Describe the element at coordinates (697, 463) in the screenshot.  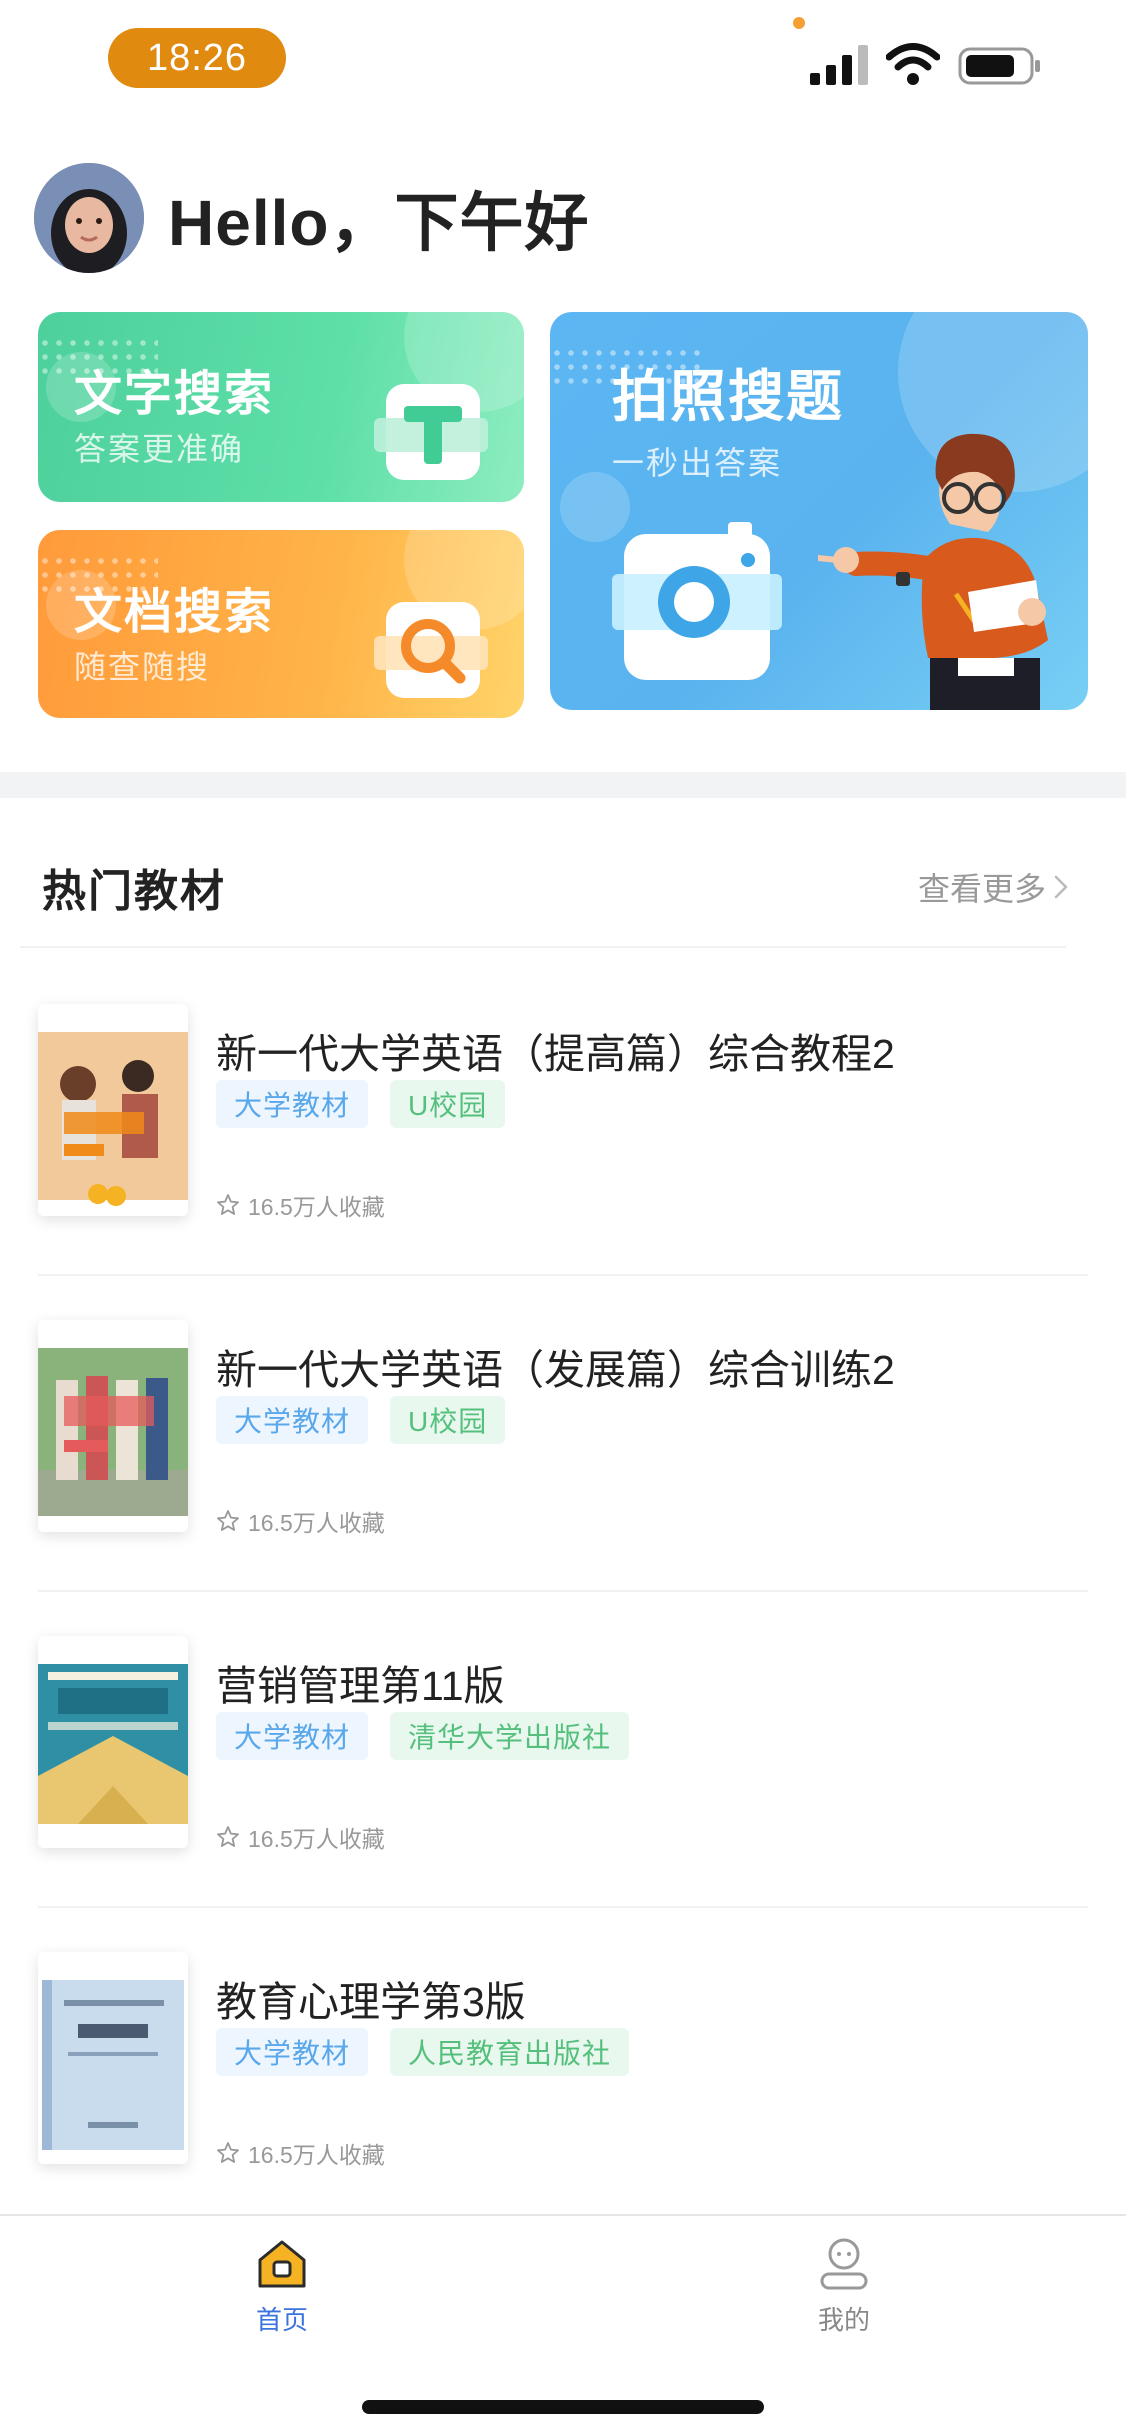
I see `photo-search-subtitle: 一秒出答案` at that location.